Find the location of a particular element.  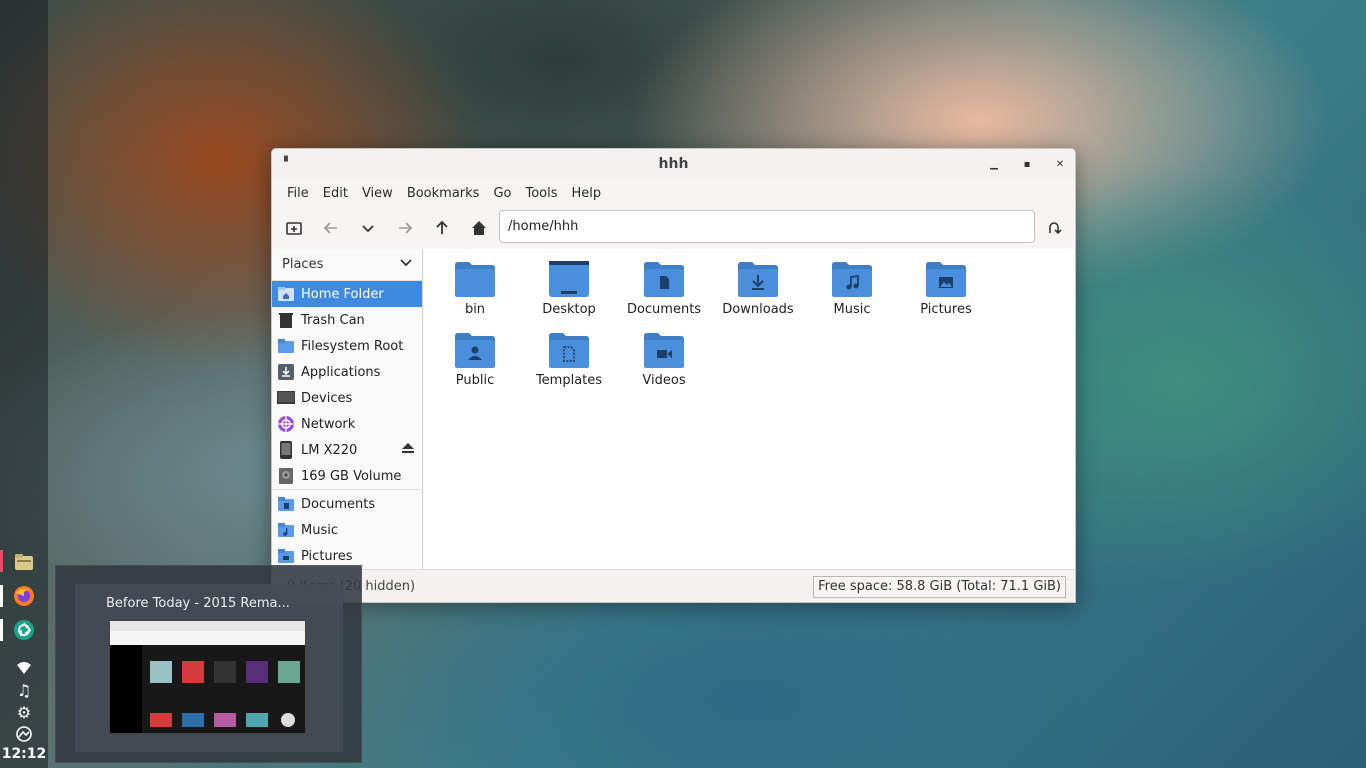

dock: ♫ ⚙ 12:12 is located at coordinates (24, 384).